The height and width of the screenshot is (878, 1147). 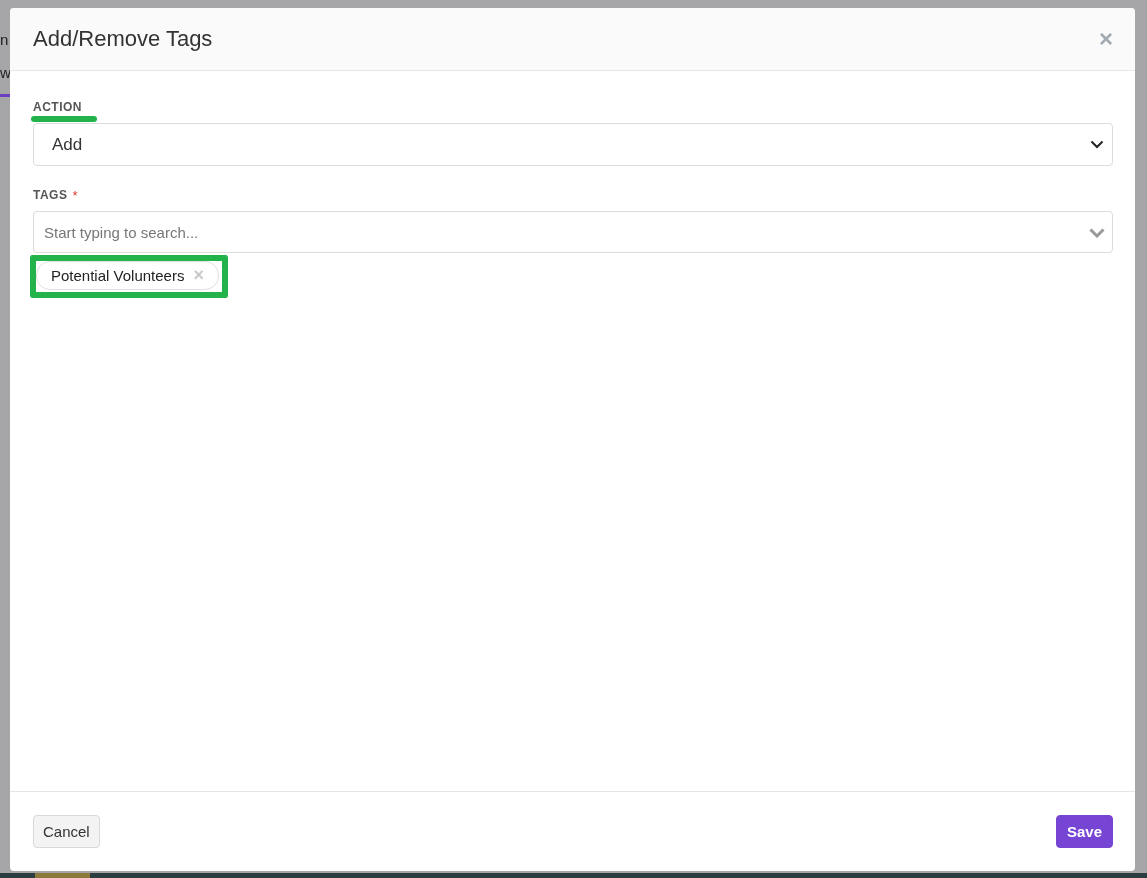 I want to click on required-mark: *, so click(x=75, y=195).